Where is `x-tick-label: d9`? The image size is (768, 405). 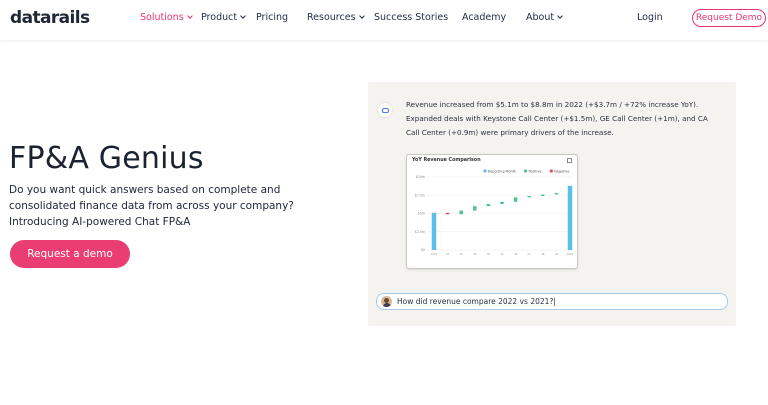
x-tick-label: d9 is located at coordinates (557, 254).